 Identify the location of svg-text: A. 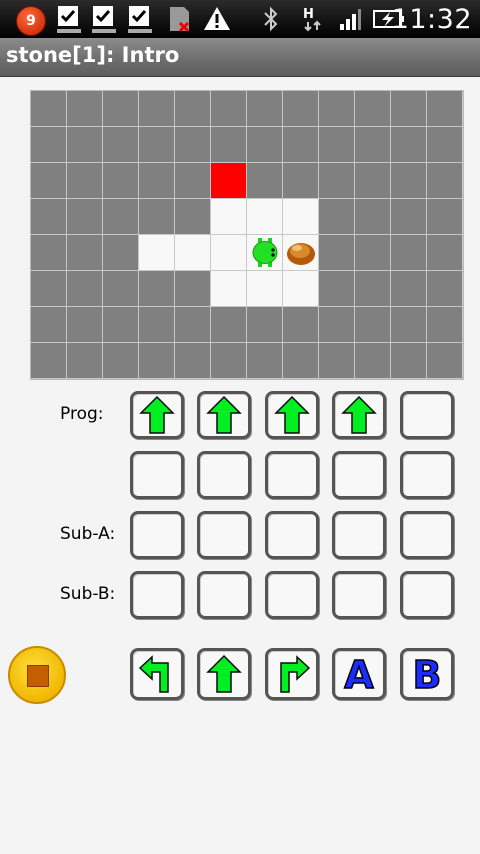
(359, 674).